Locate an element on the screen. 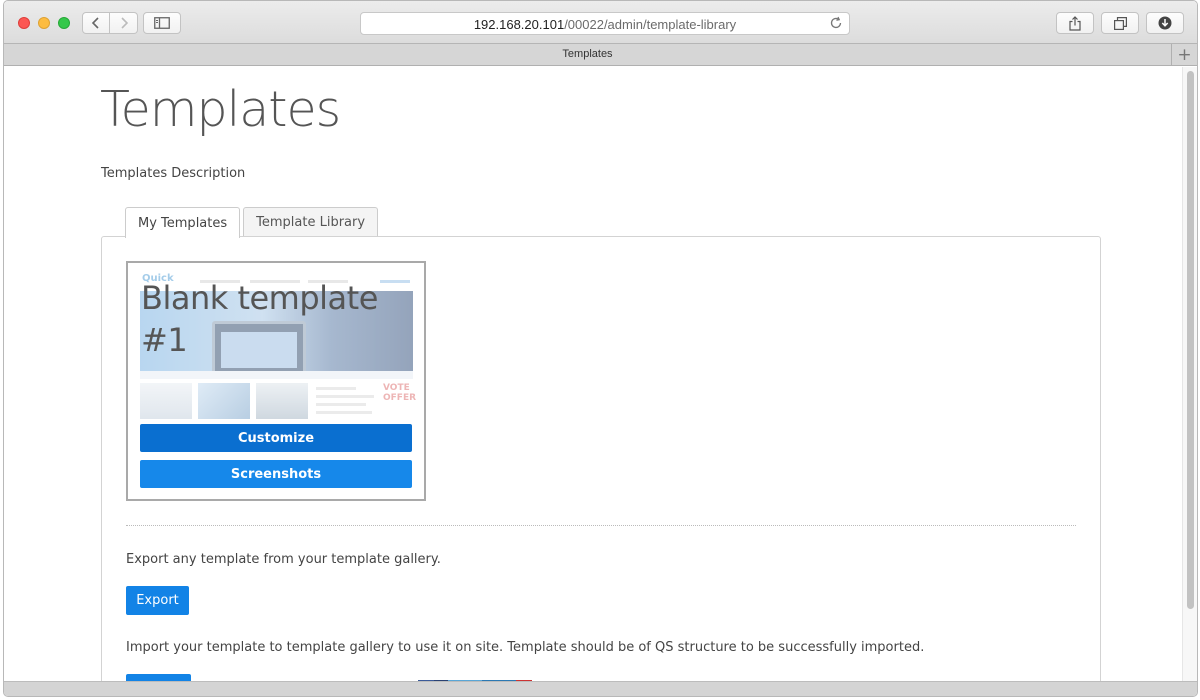 This screenshot has height=700, width=1200. page-description: Templates Description is located at coordinates (173, 173).